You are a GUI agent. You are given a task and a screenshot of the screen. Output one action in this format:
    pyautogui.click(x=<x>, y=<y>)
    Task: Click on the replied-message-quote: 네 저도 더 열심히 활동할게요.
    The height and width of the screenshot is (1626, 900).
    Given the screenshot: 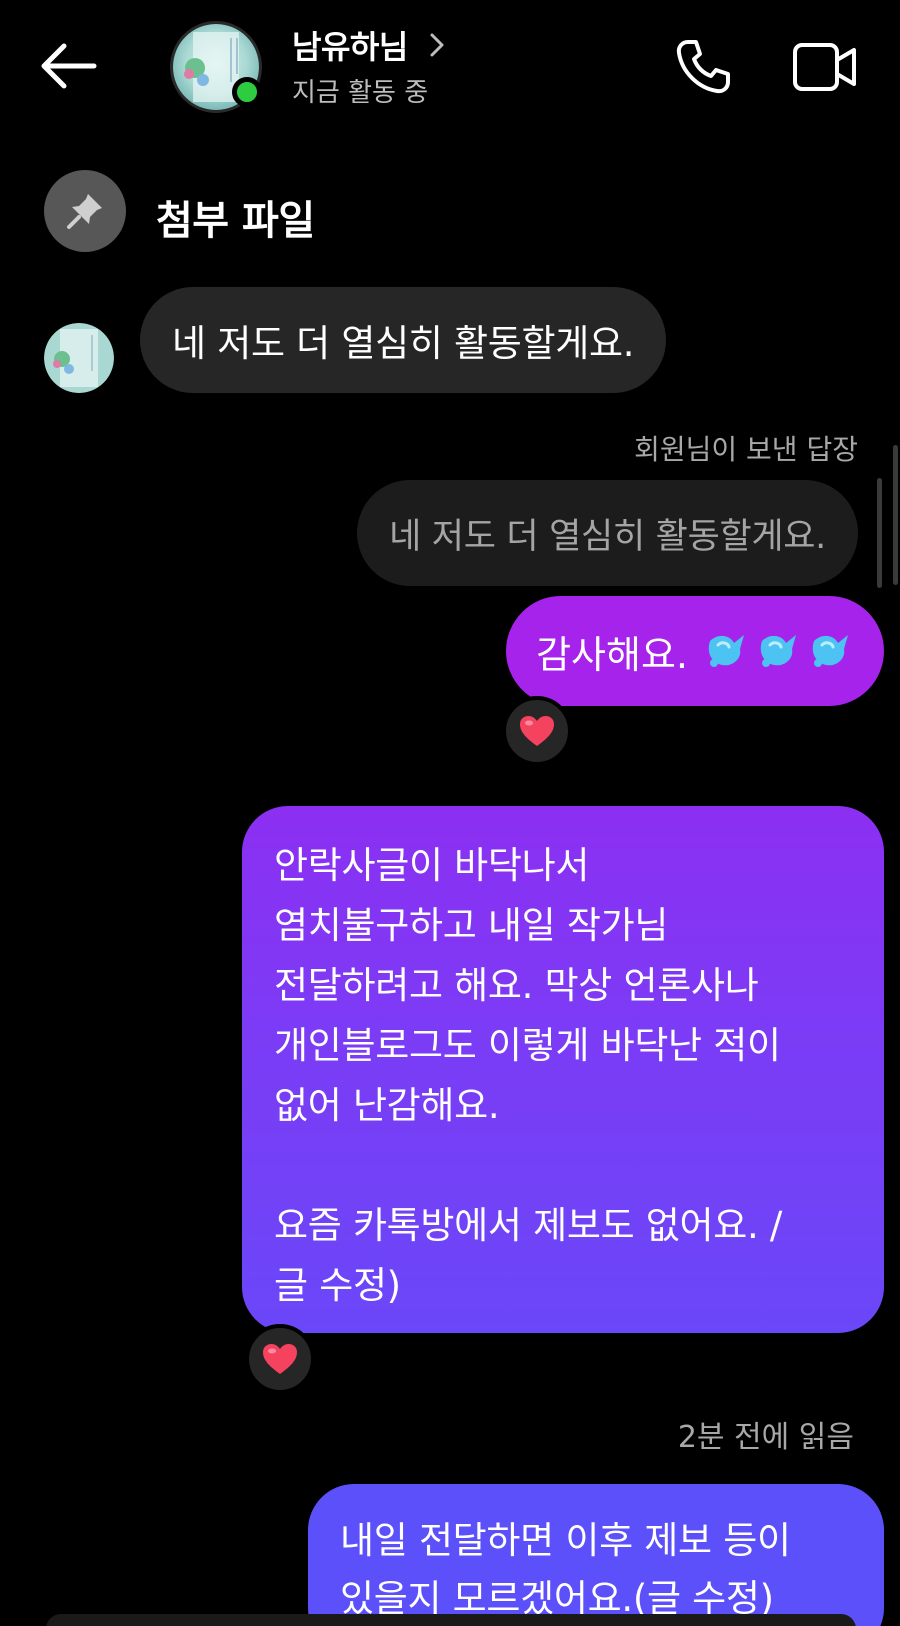 What is the action you would take?
    pyautogui.click(x=607, y=533)
    